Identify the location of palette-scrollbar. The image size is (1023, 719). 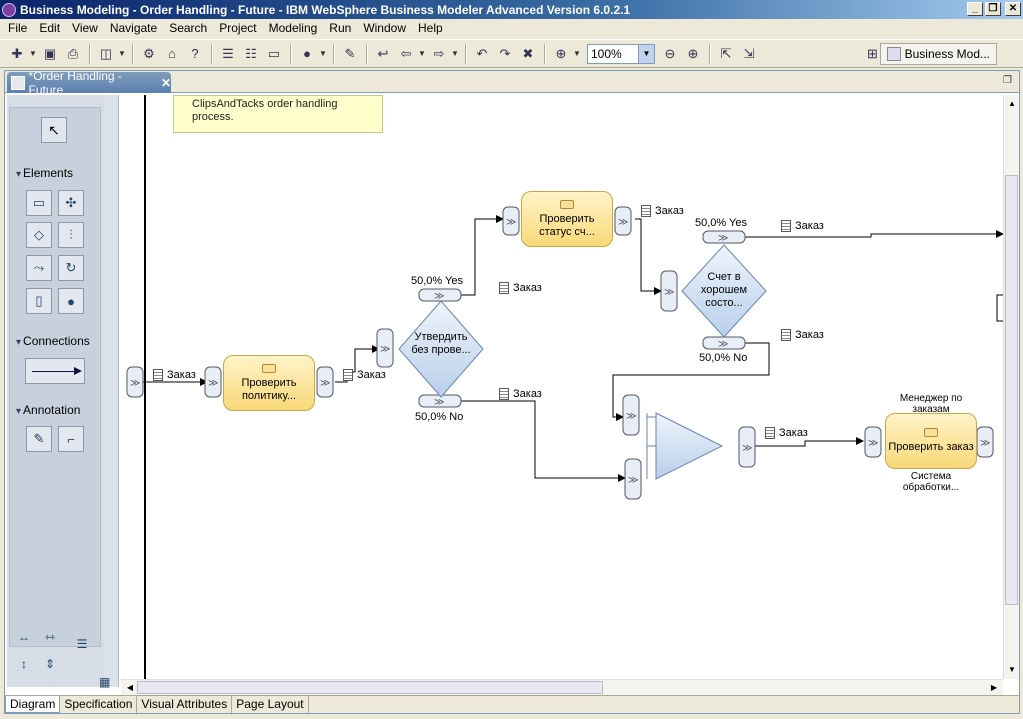
(111, 391).